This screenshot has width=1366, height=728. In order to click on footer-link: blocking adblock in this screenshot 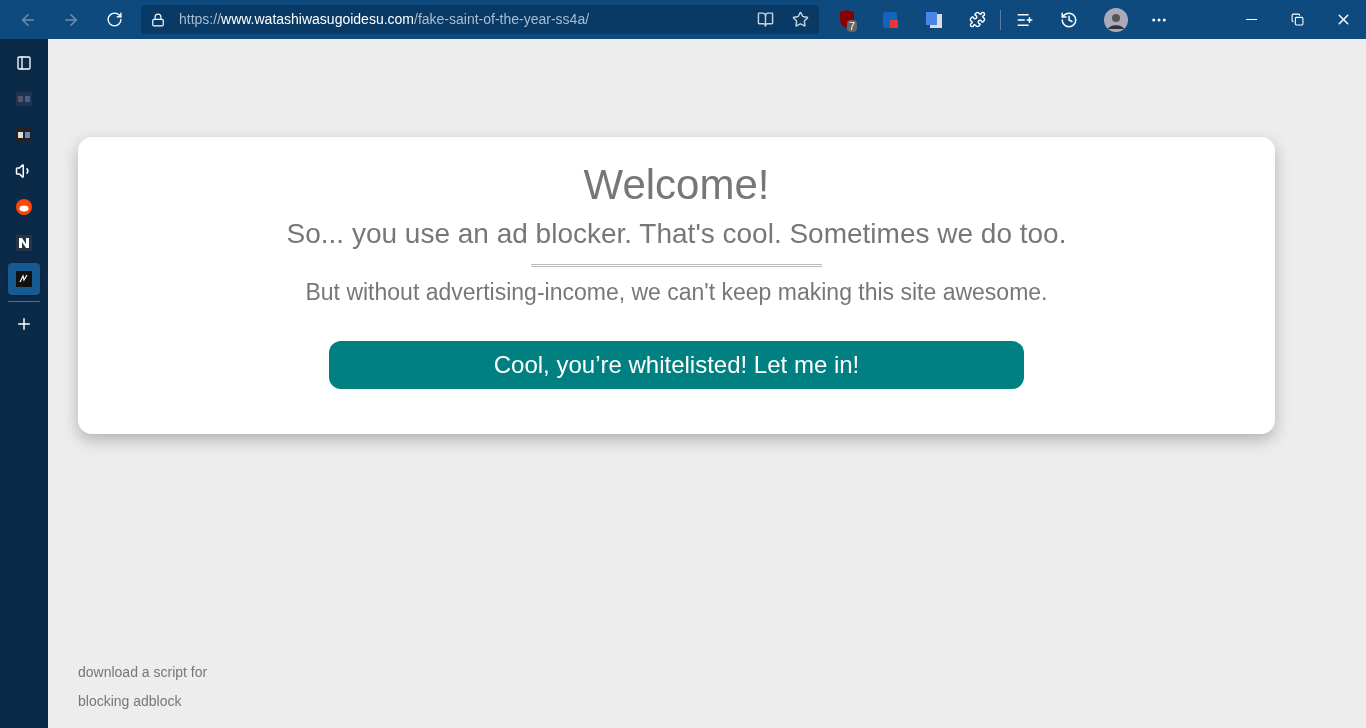, I will do `click(676, 701)`.